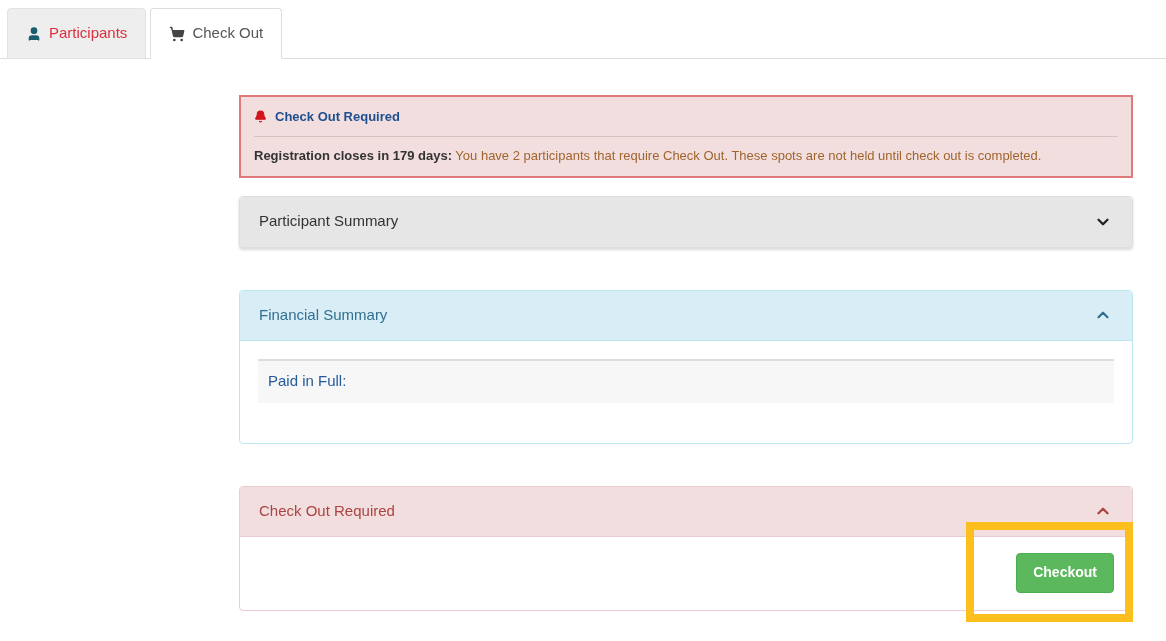  Describe the element at coordinates (686, 511) in the screenshot. I see `panel-heading: Check Out Required` at that location.